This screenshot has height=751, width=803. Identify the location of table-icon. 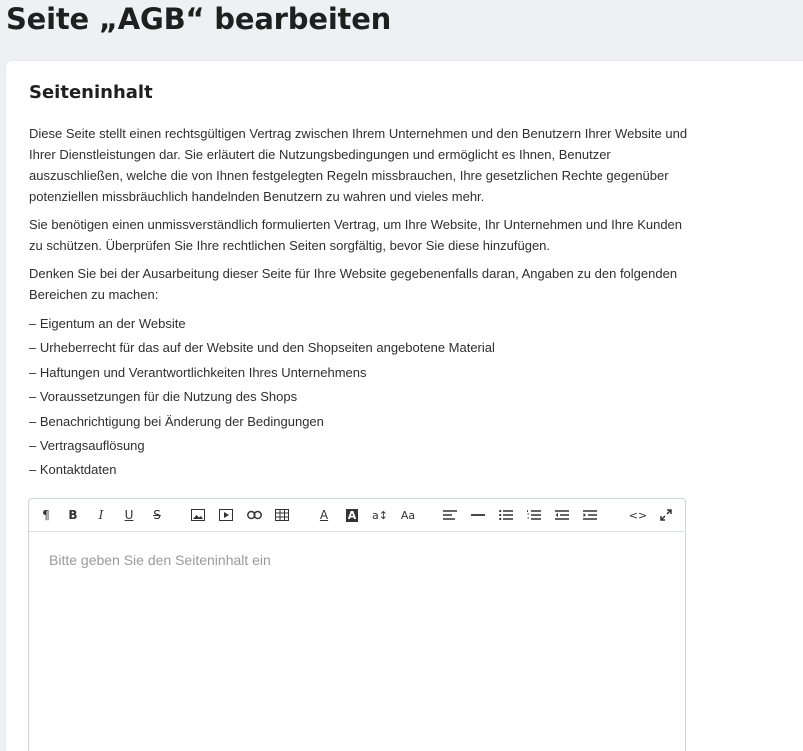
(282, 515).